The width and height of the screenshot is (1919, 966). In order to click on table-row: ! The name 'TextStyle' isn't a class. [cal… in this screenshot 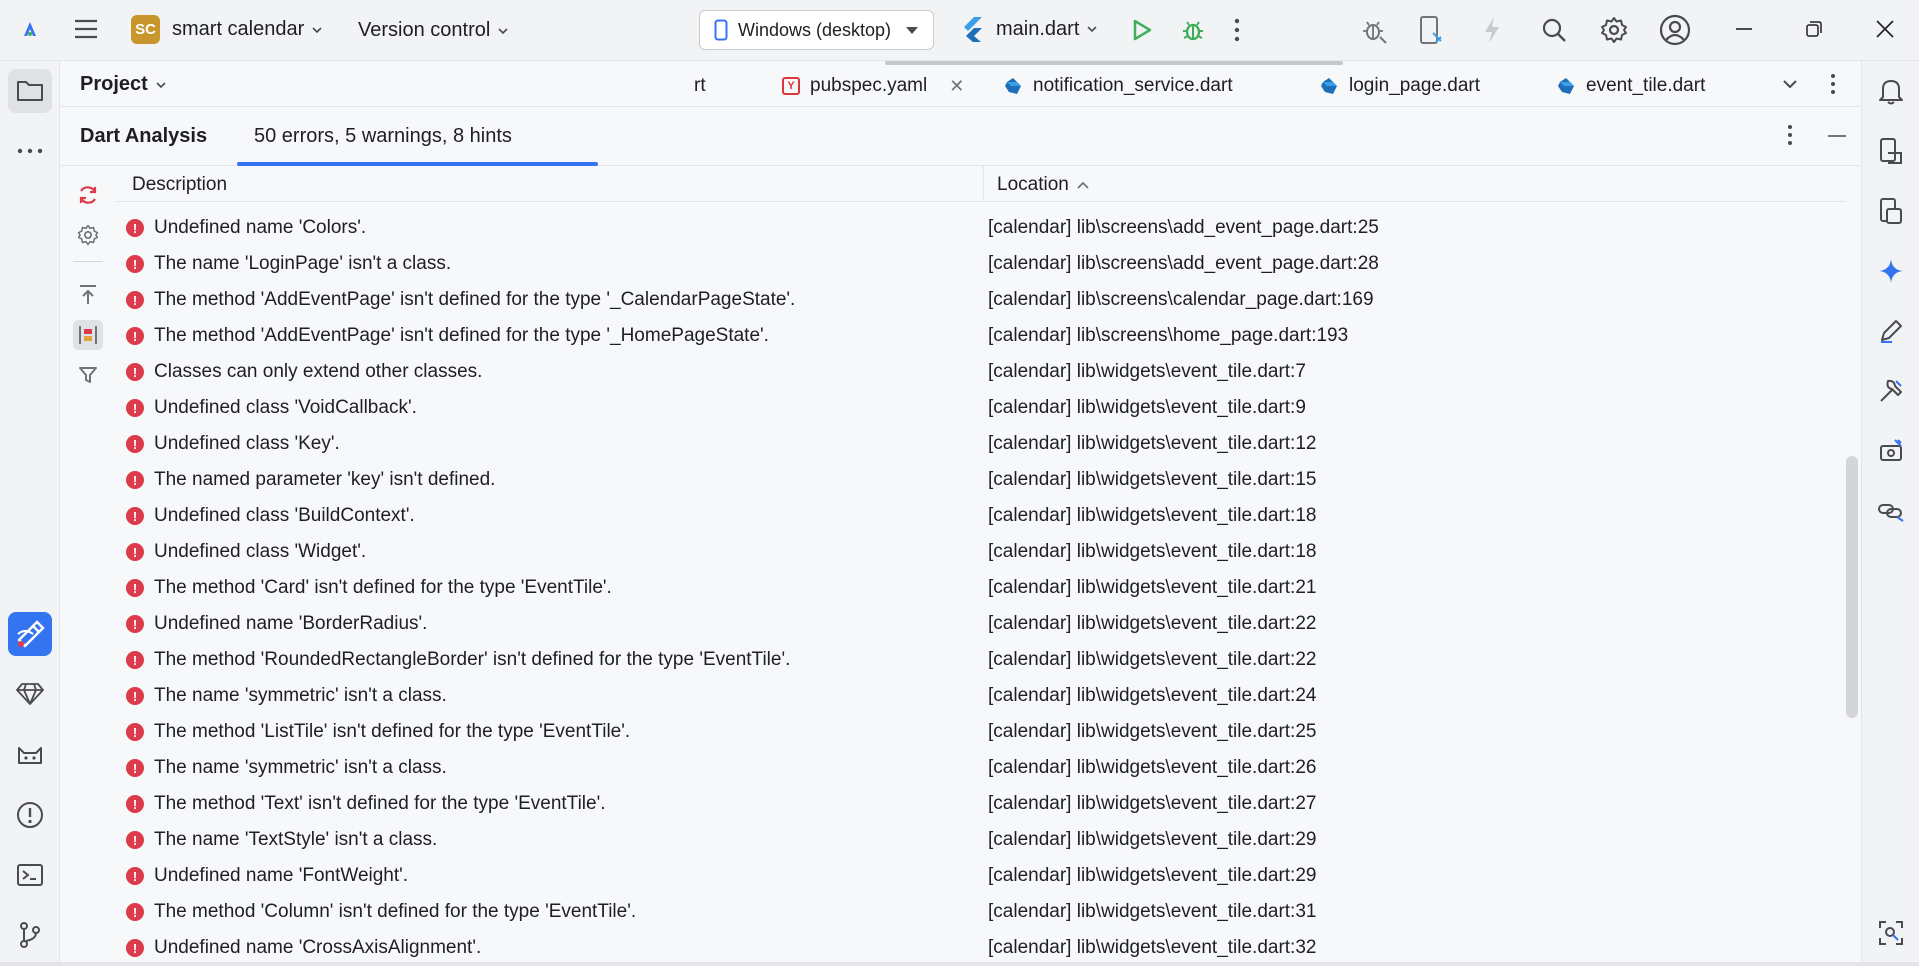, I will do `click(981, 842)`.